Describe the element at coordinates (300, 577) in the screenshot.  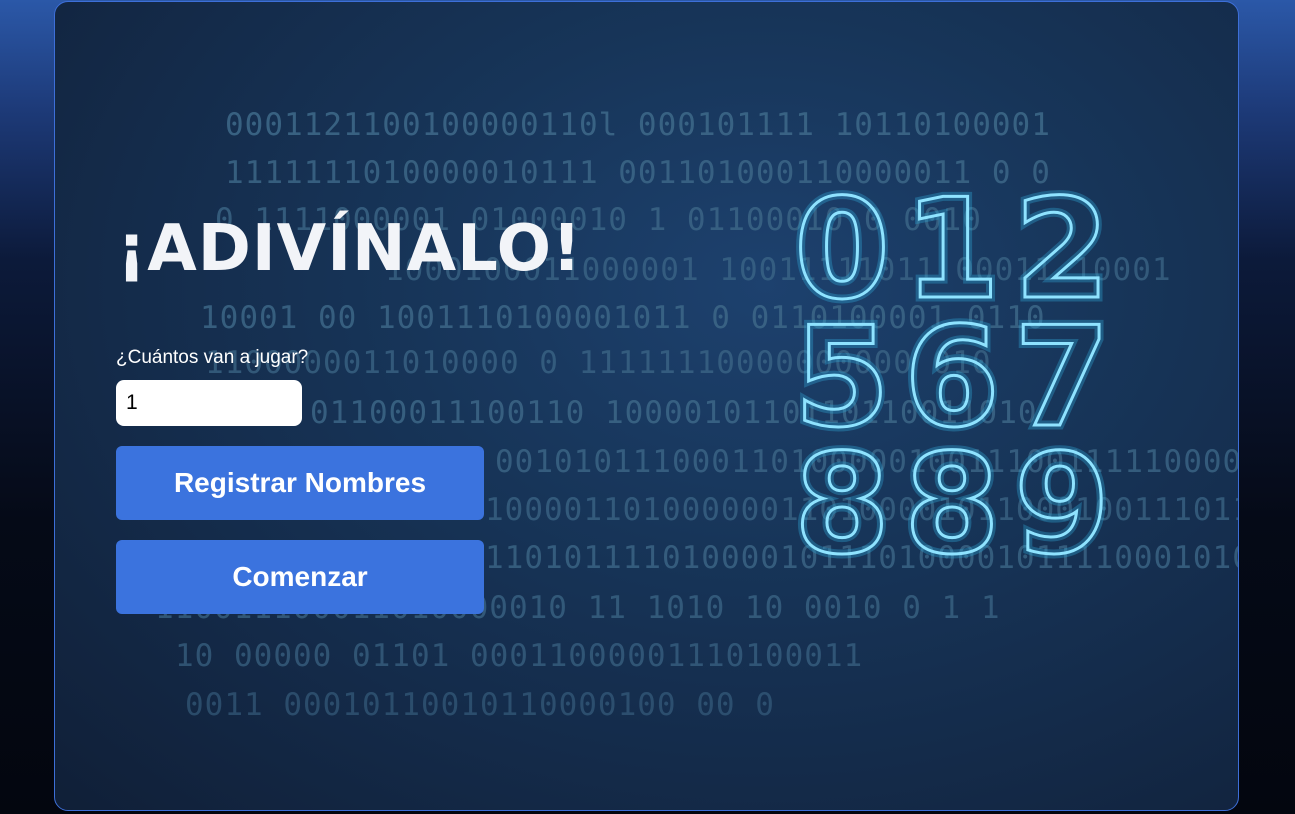
I see `start-button: Comenzar` at that location.